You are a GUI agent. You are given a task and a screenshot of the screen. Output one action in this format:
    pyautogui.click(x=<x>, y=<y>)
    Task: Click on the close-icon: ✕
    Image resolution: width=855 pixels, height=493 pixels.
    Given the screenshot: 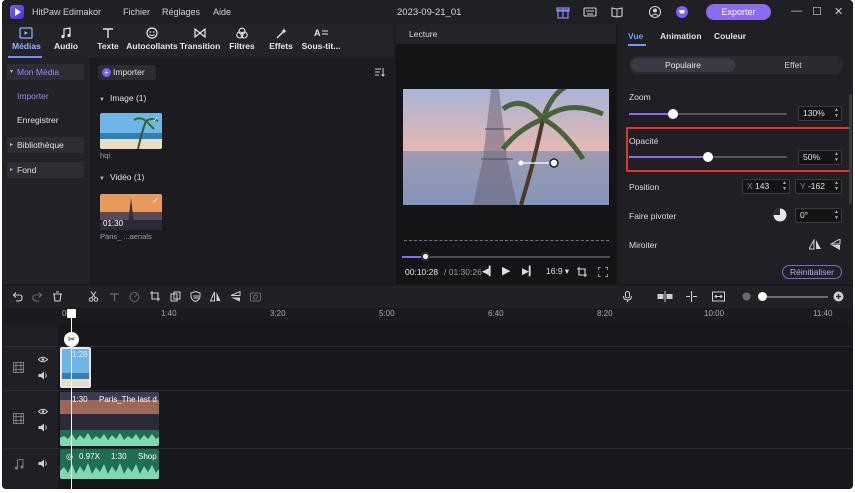 What is the action you would take?
    pyautogui.click(x=838, y=11)
    